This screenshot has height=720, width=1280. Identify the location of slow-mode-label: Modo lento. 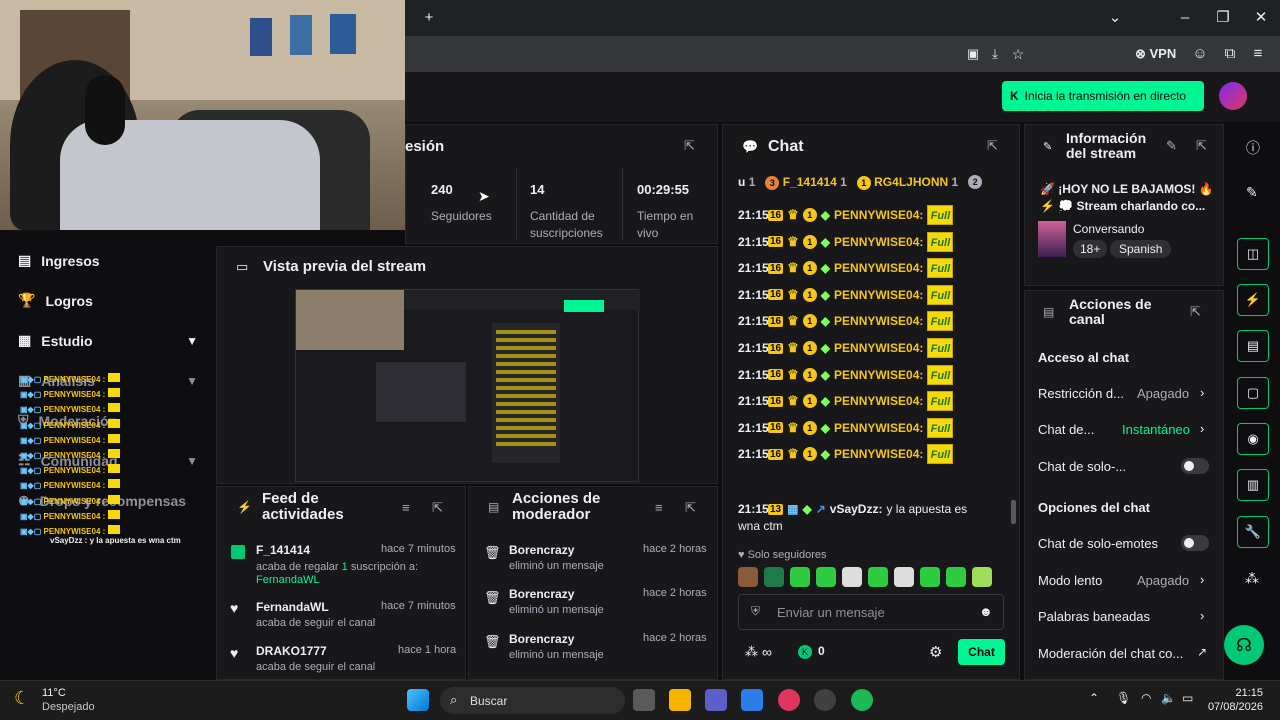
(1070, 580).